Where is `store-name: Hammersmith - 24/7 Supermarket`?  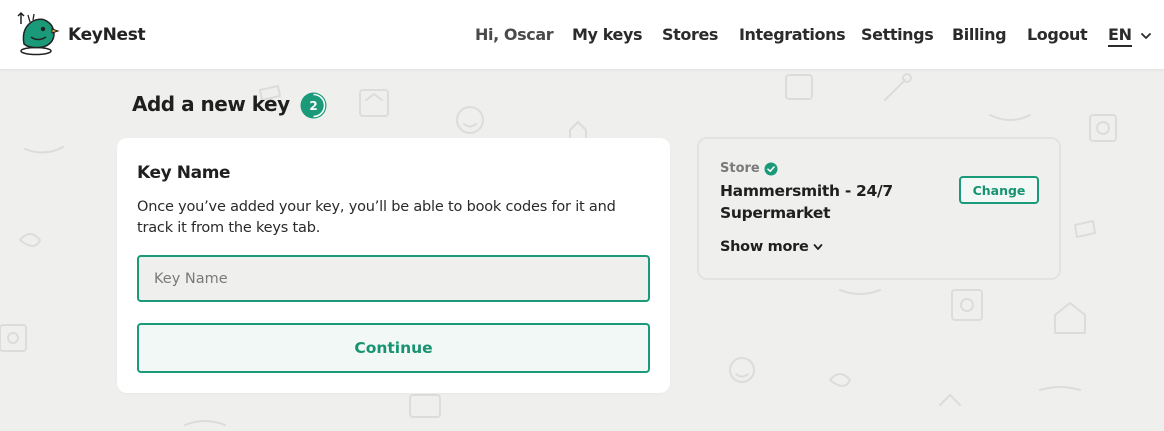 store-name: Hammersmith - 24/7 Supermarket is located at coordinates (806, 202).